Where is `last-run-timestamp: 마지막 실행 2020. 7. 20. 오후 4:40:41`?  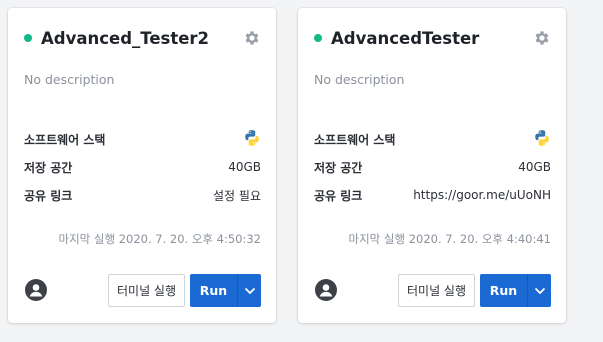 last-run-timestamp: 마지막 실행 2020. 7. 20. 오후 4:40:41 is located at coordinates (449, 239).